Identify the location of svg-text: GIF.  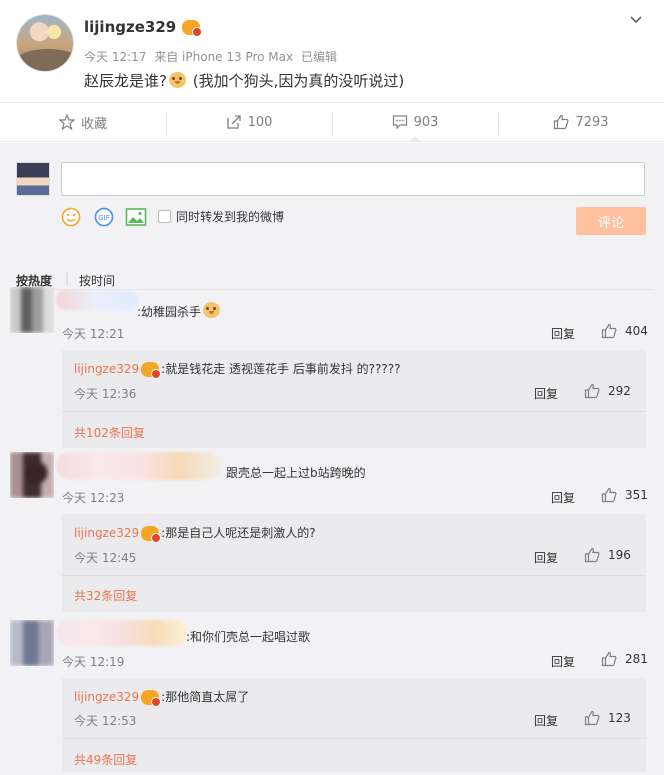
(104, 218).